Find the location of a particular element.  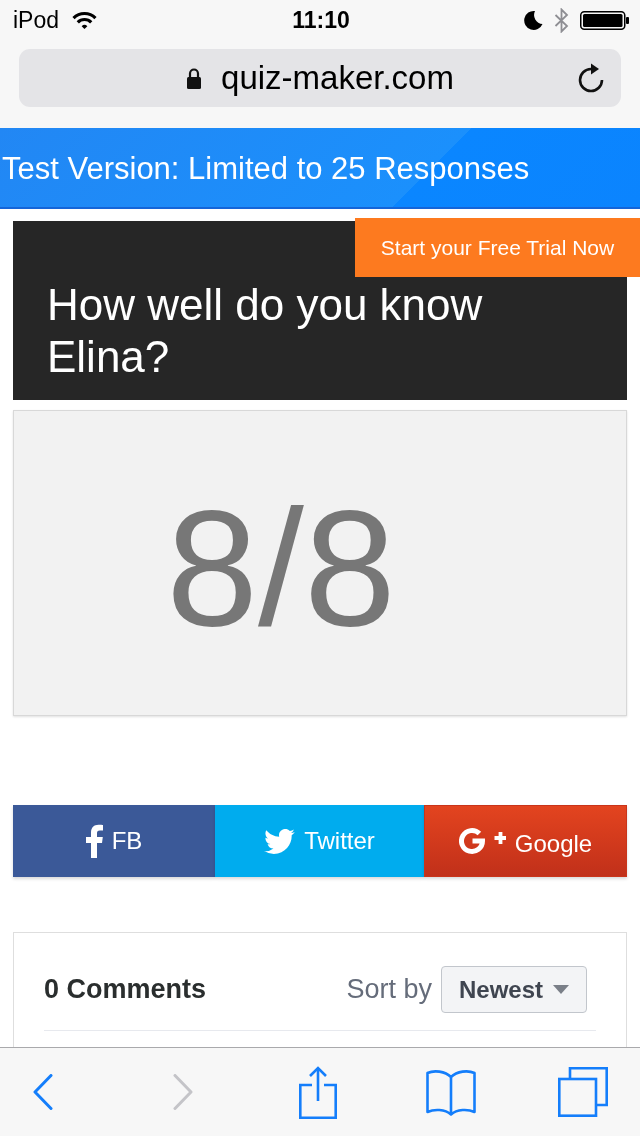

address-field: quiz-maker.com is located at coordinates (320, 78).